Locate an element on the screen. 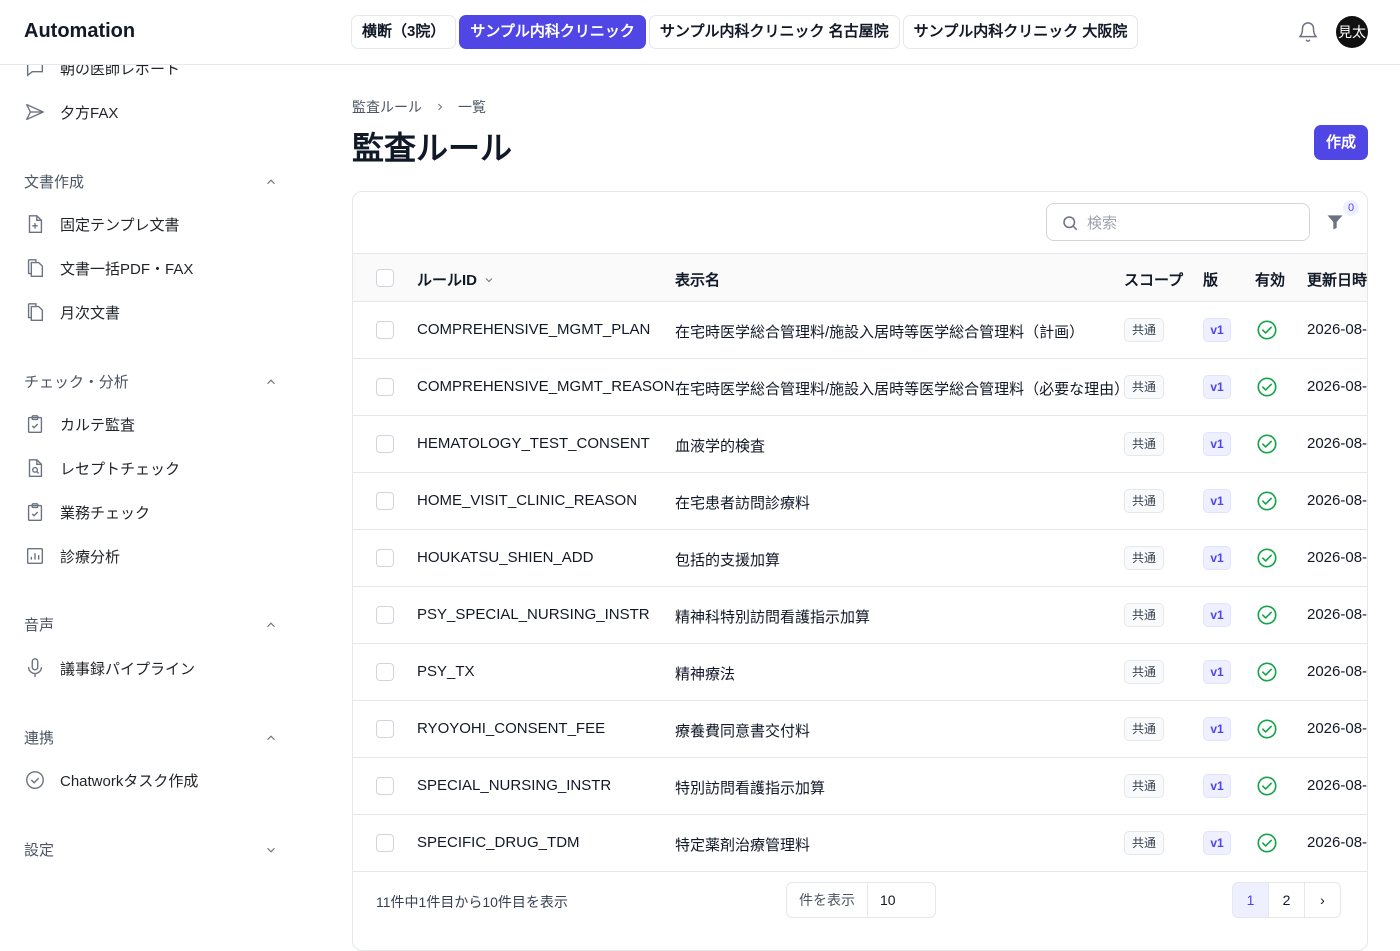  rule-id-cell: RYOYOHI_CONSENT_FEE is located at coordinates (511, 728).